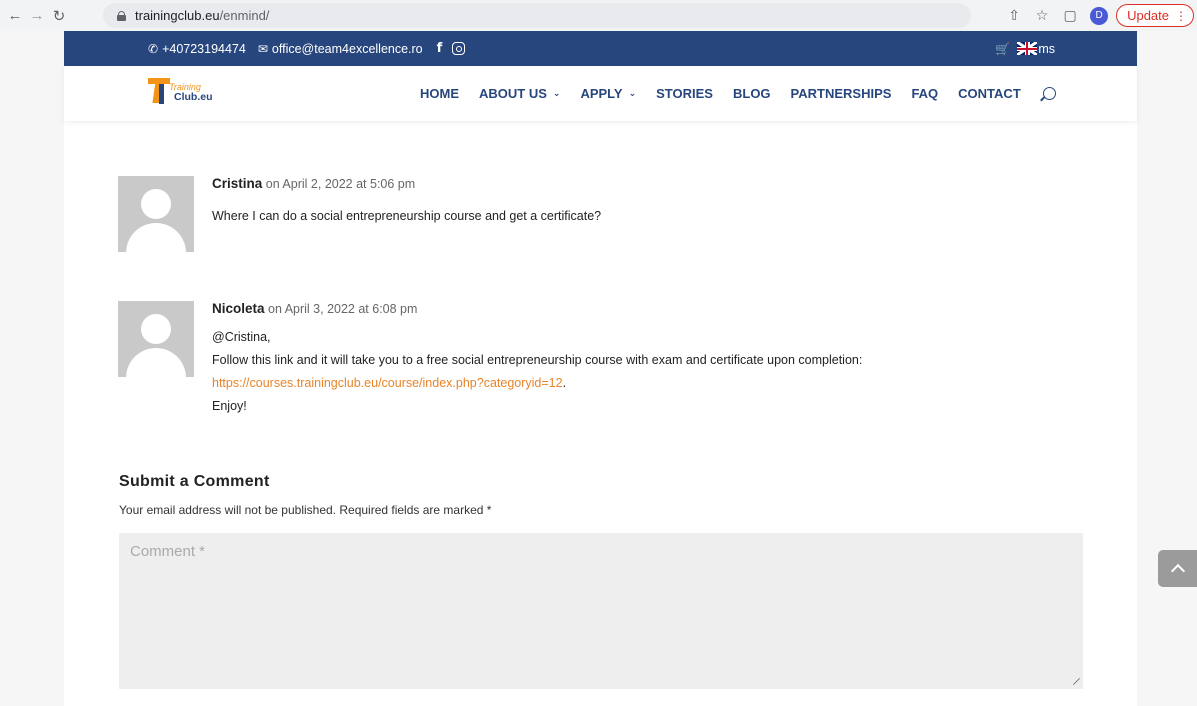 The width and height of the screenshot is (1197, 706). Describe the element at coordinates (204, 48) in the screenshot. I see `phone-number: +40723194474` at that location.